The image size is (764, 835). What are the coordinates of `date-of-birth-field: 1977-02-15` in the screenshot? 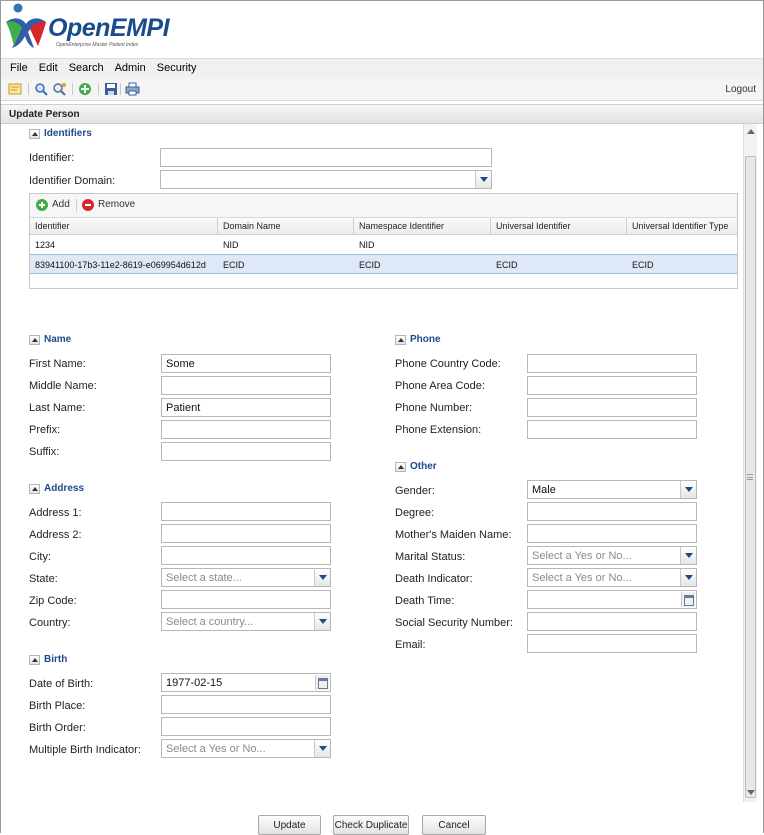 It's located at (246, 682).